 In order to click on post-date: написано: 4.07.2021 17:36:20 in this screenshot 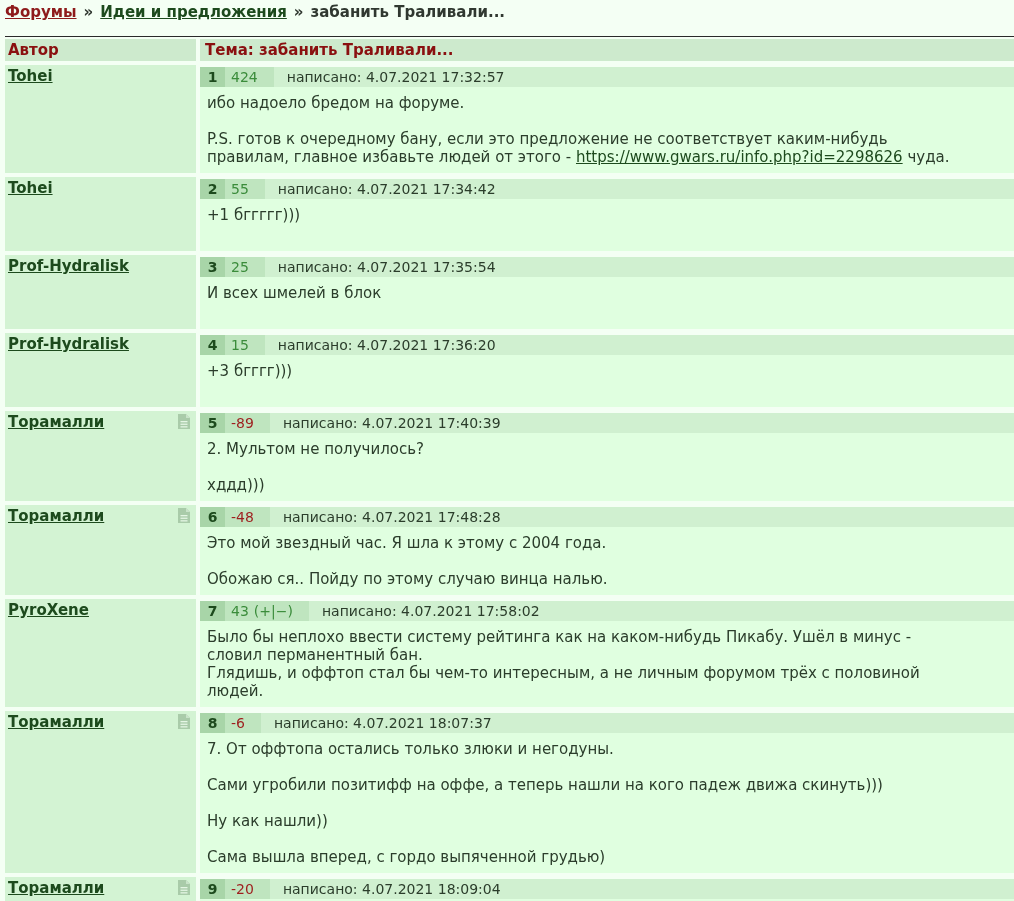, I will do `click(386, 345)`.